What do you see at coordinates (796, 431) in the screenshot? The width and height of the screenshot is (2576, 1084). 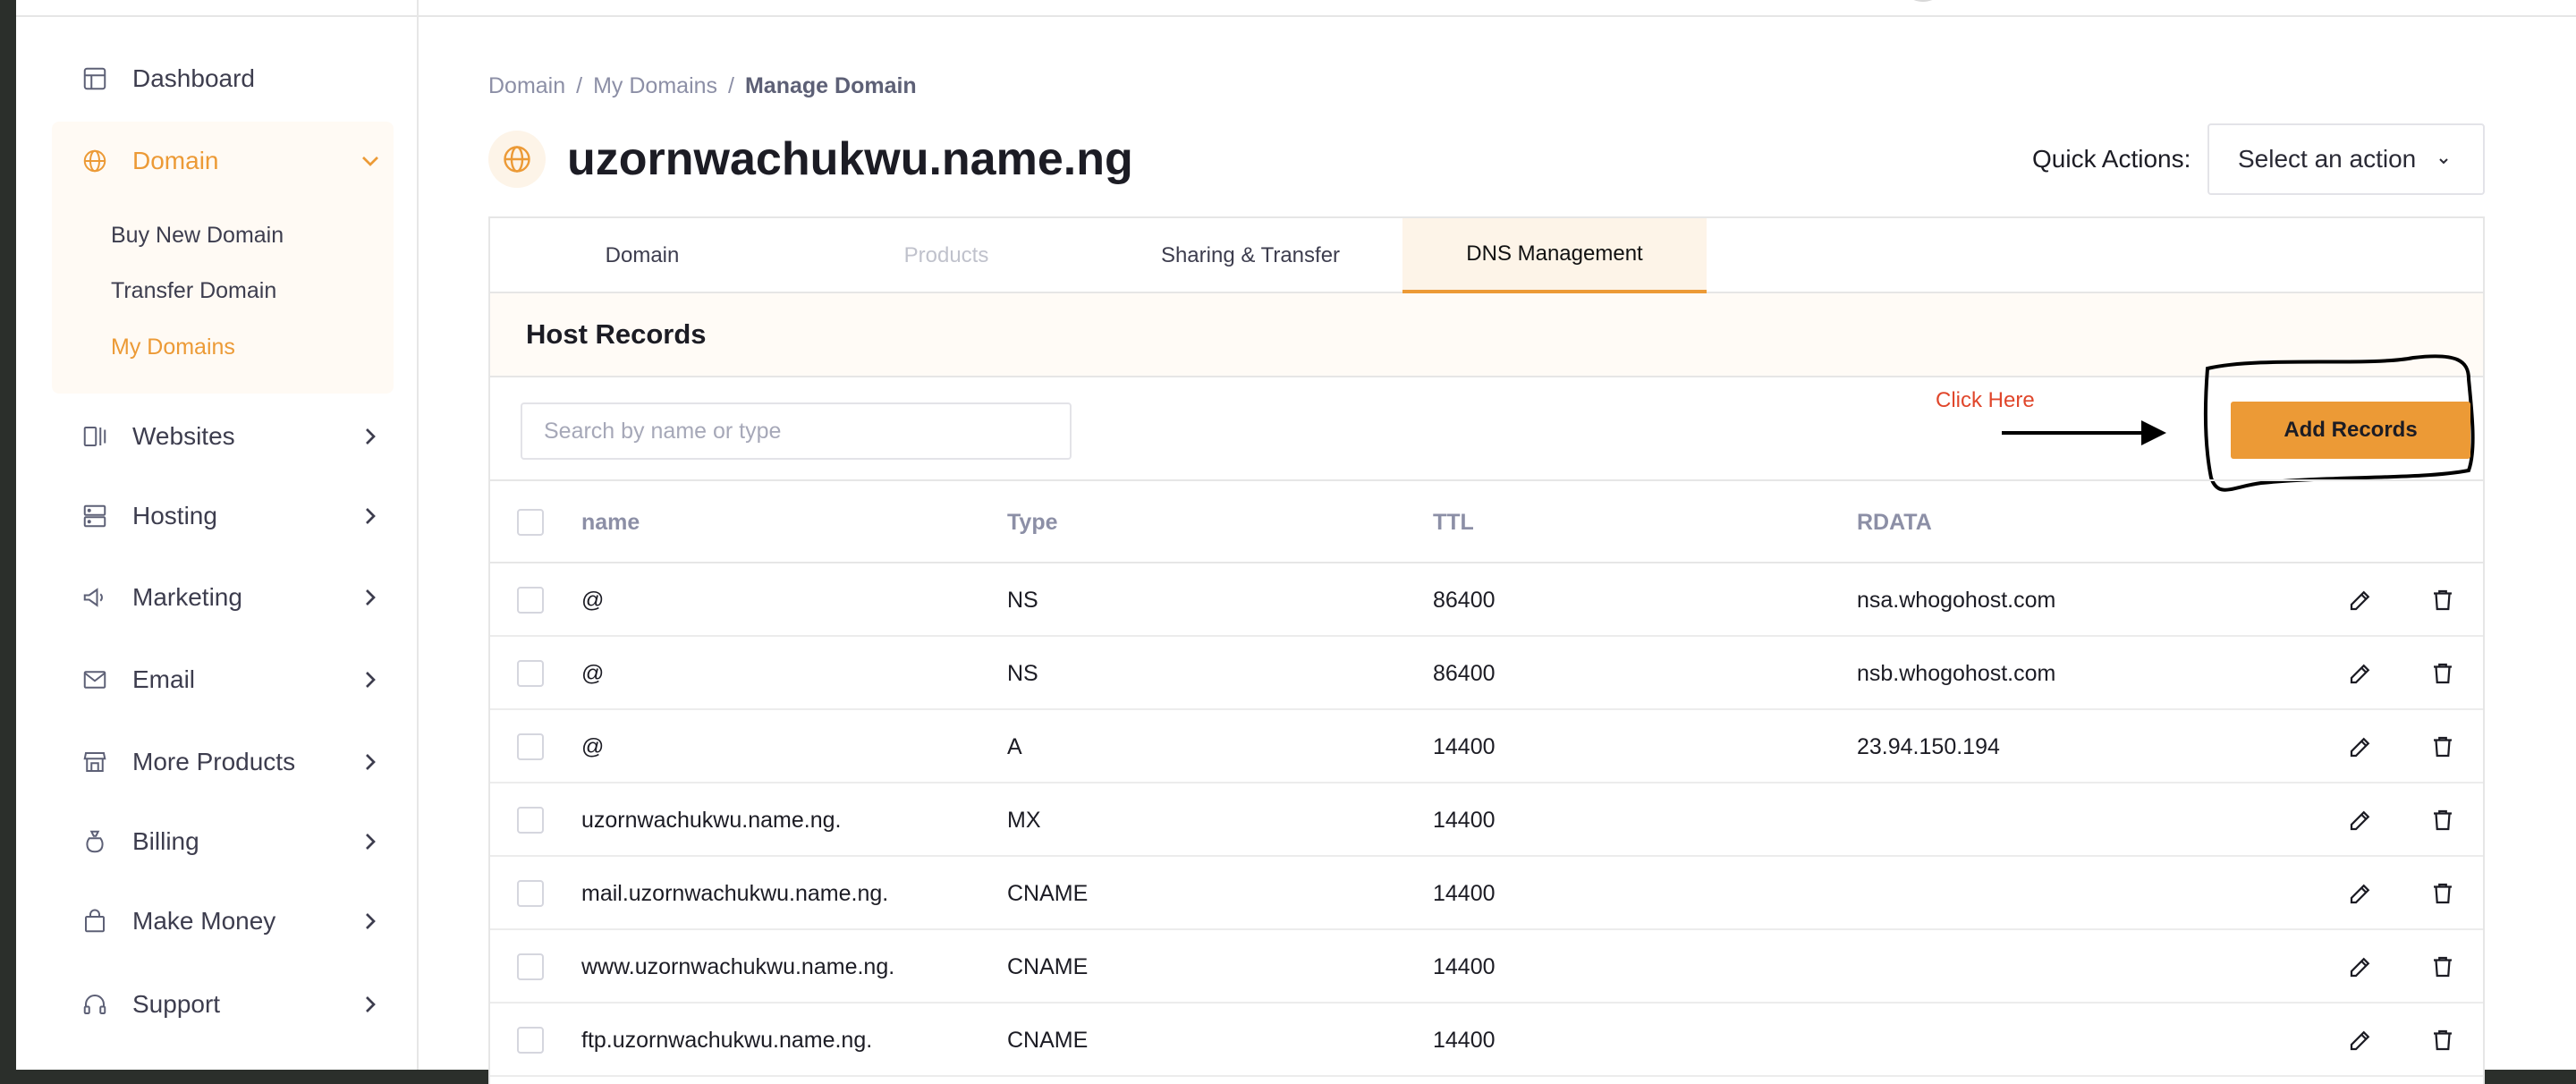 I see `search-input` at bounding box center [796, 431].